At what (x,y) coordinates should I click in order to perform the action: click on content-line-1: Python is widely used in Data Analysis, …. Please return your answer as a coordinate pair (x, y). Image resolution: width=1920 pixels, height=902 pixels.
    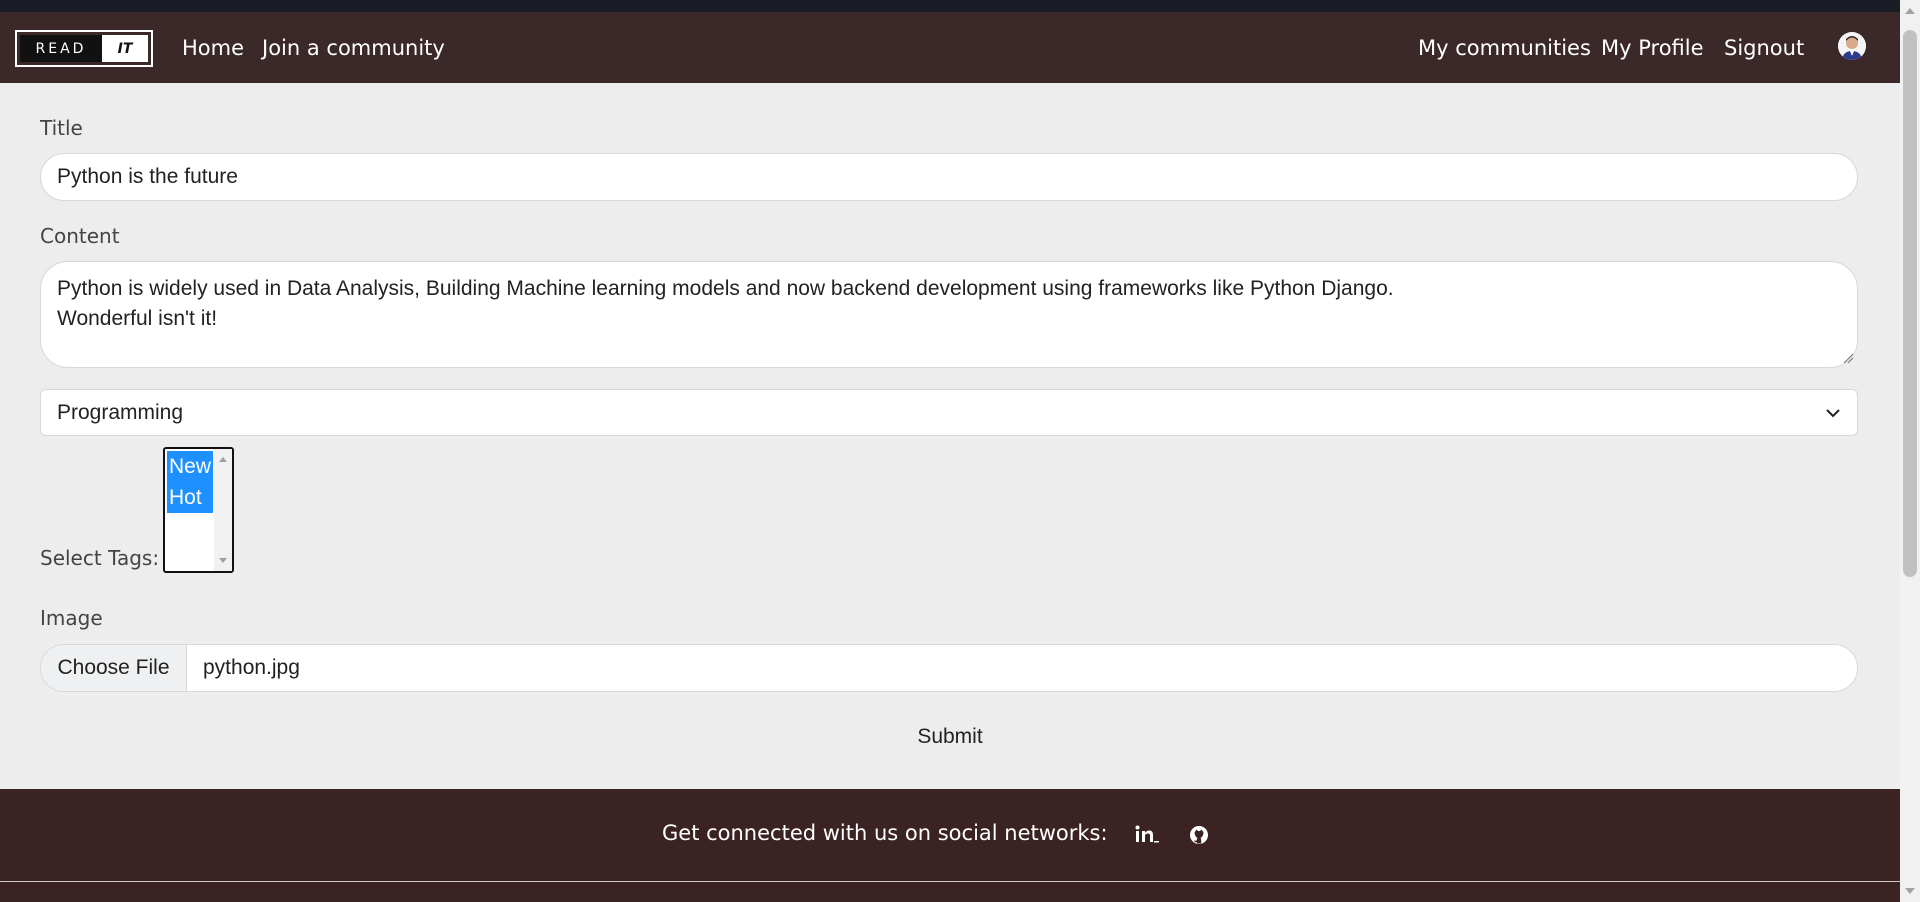
    Looking at the image, I should click on (725, 288).